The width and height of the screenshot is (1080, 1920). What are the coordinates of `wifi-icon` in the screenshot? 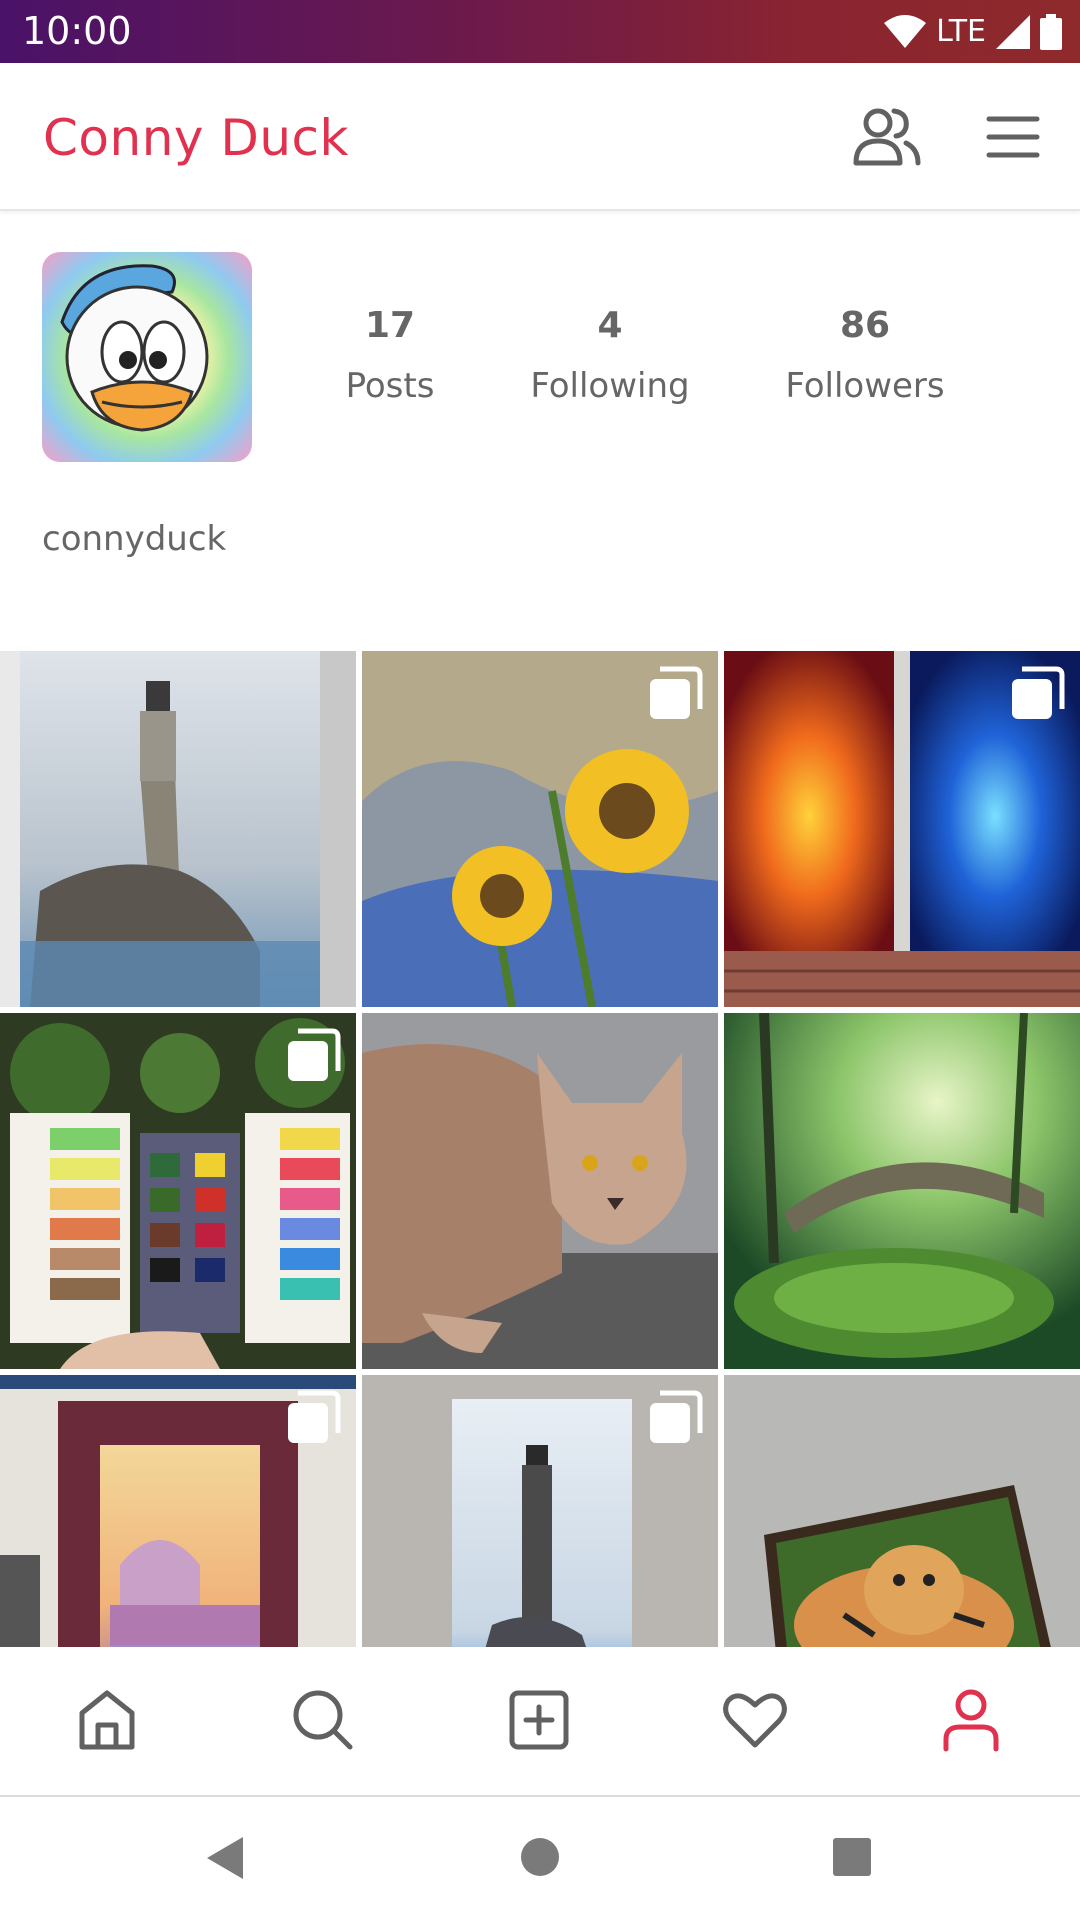 It's located at (905, 31).